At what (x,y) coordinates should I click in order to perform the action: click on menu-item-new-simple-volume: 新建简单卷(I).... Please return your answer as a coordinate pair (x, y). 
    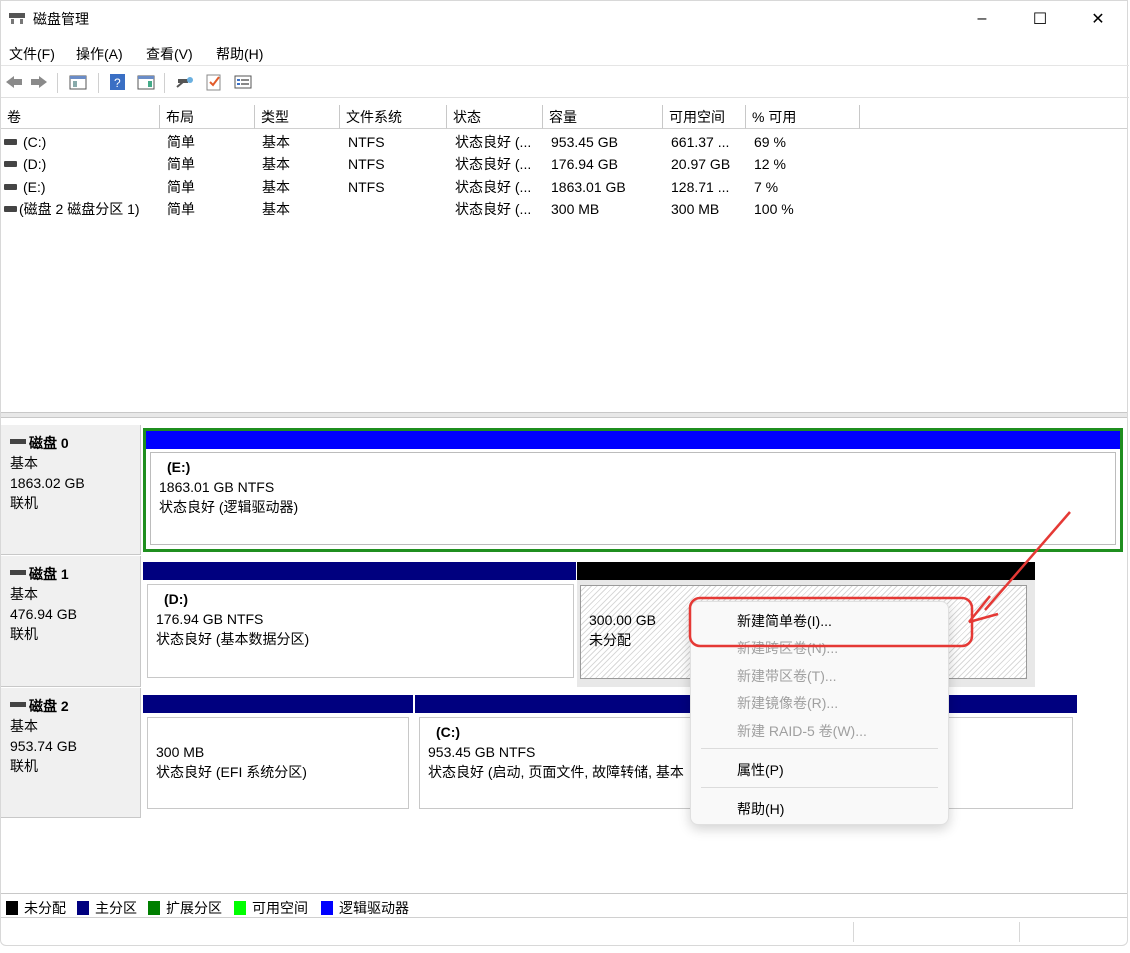
    Looking at the image, I should click on (784, 621).